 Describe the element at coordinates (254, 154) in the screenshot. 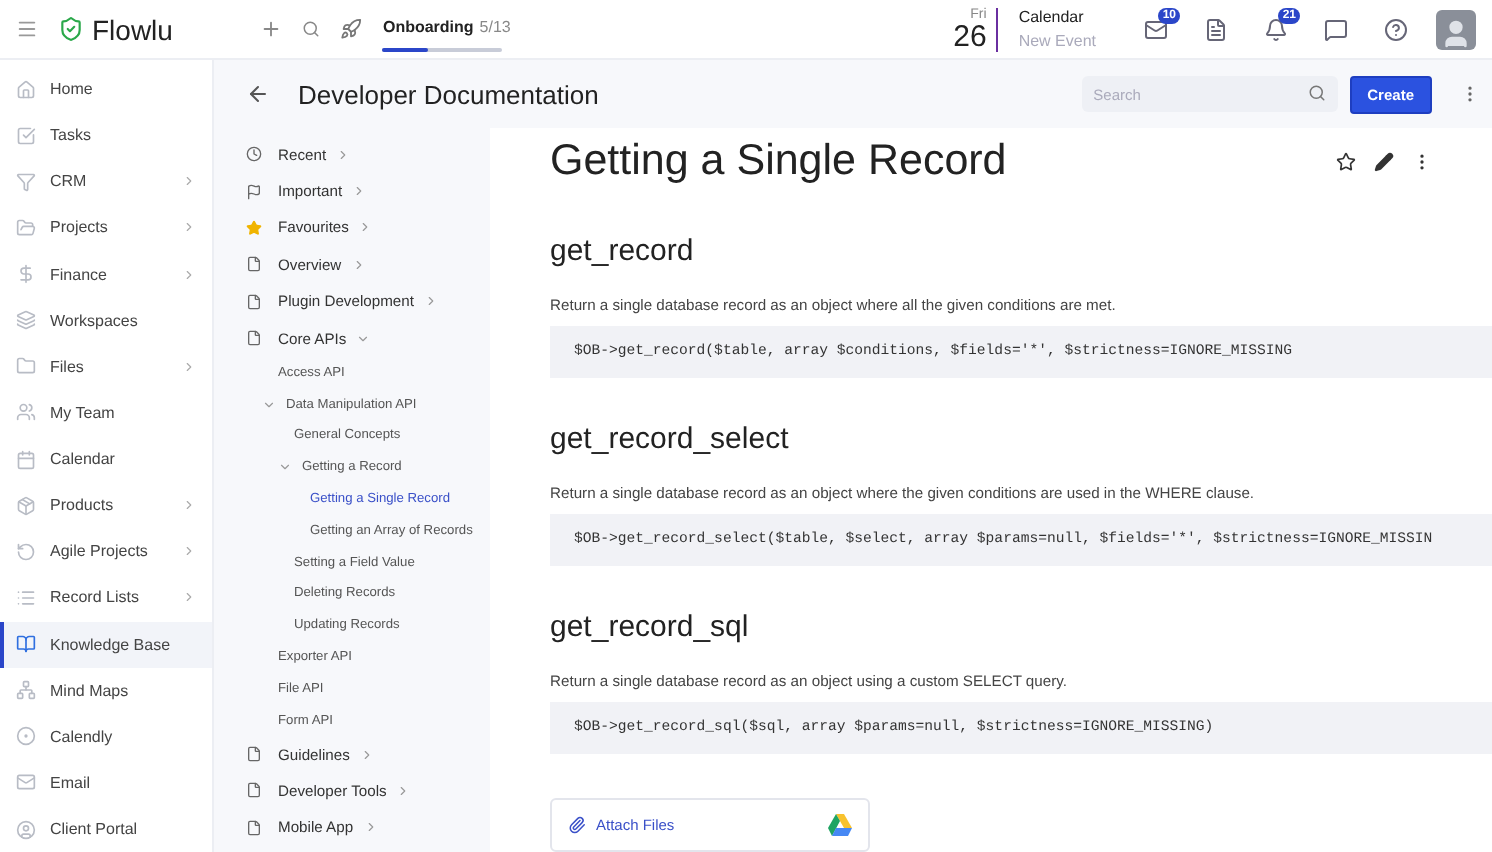

I see `clock-icon` at that location.